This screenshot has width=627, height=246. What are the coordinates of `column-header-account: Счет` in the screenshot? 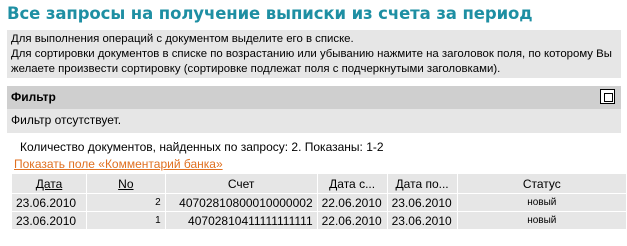 It's located at (241, 183).